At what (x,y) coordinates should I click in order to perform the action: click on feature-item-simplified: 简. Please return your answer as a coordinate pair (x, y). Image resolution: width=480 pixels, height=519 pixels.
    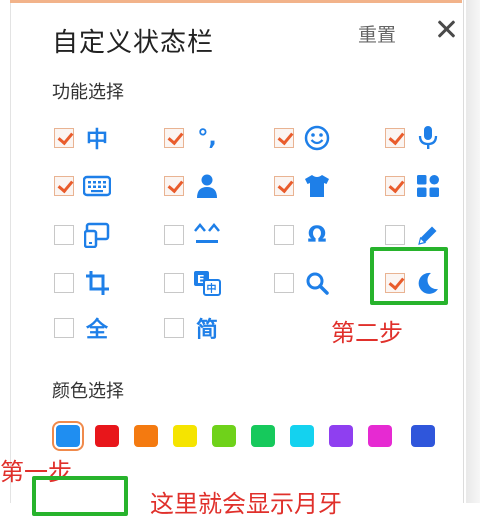
    Looking at the image, I should click on (208, 330).